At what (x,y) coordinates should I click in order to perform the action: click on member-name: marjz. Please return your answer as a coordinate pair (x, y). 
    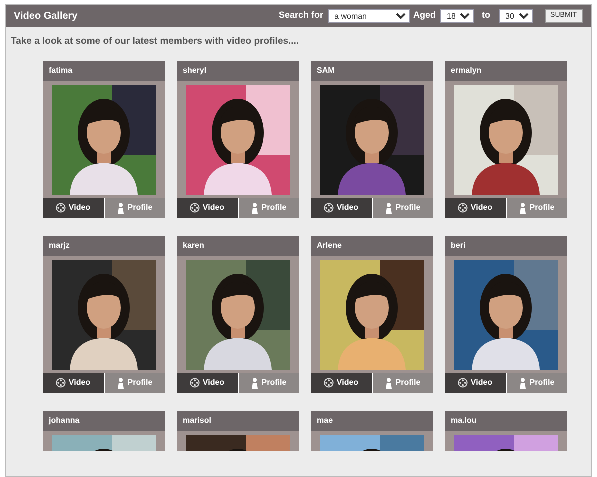
    Looking at the image, I should click on (104, 246).